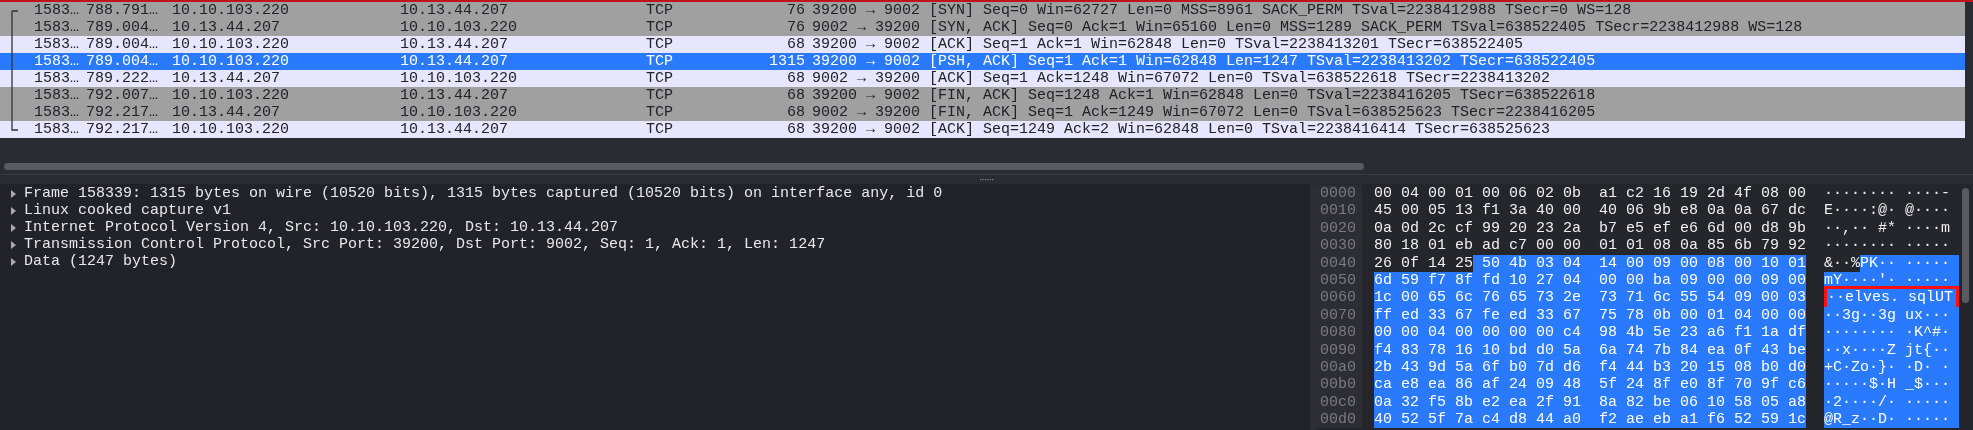 The image size is (1973, 430). I want to click on packet-info: 9002 → 39200 [SYN, ACK] Seq=0 Ack=1 Win=65160 Len=0 MSS=1289 SACK_PERM TSval=638522405 TSecr=2238412988 WS=128, so click(1307, 27).